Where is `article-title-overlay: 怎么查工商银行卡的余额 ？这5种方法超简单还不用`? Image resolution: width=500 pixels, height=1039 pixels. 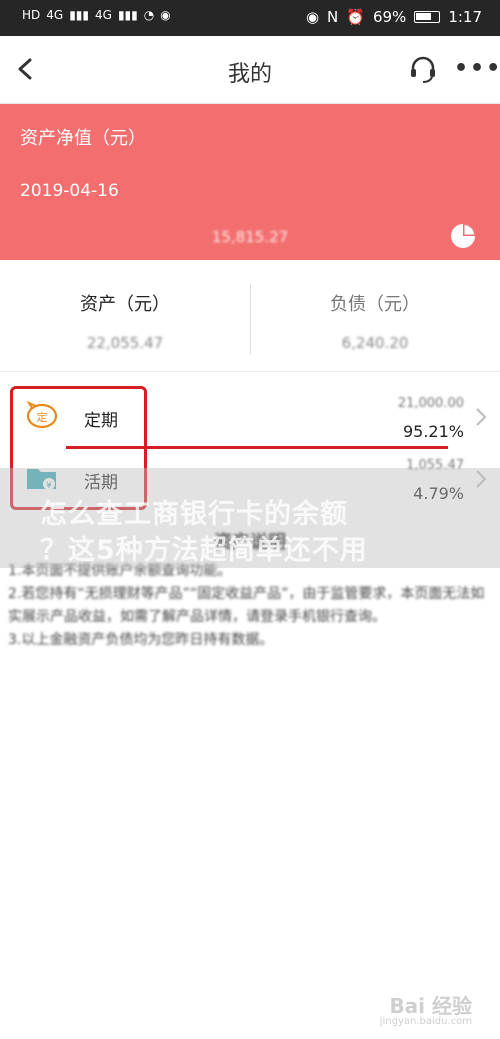
article-title-overlay: 怎么查工商银行卡的余额 ？这5种方法超简单还不用 is located at coordinates (250, 518).